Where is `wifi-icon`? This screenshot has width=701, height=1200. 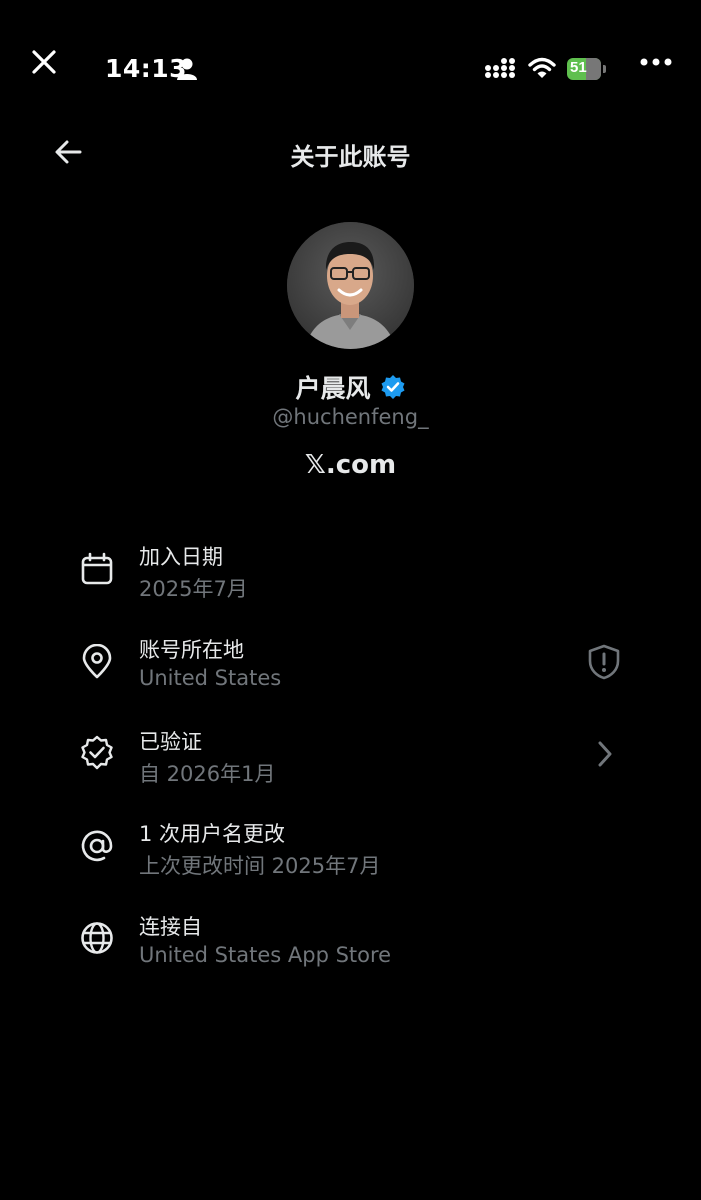 wifi-icon is located at coordinates (542, 67).